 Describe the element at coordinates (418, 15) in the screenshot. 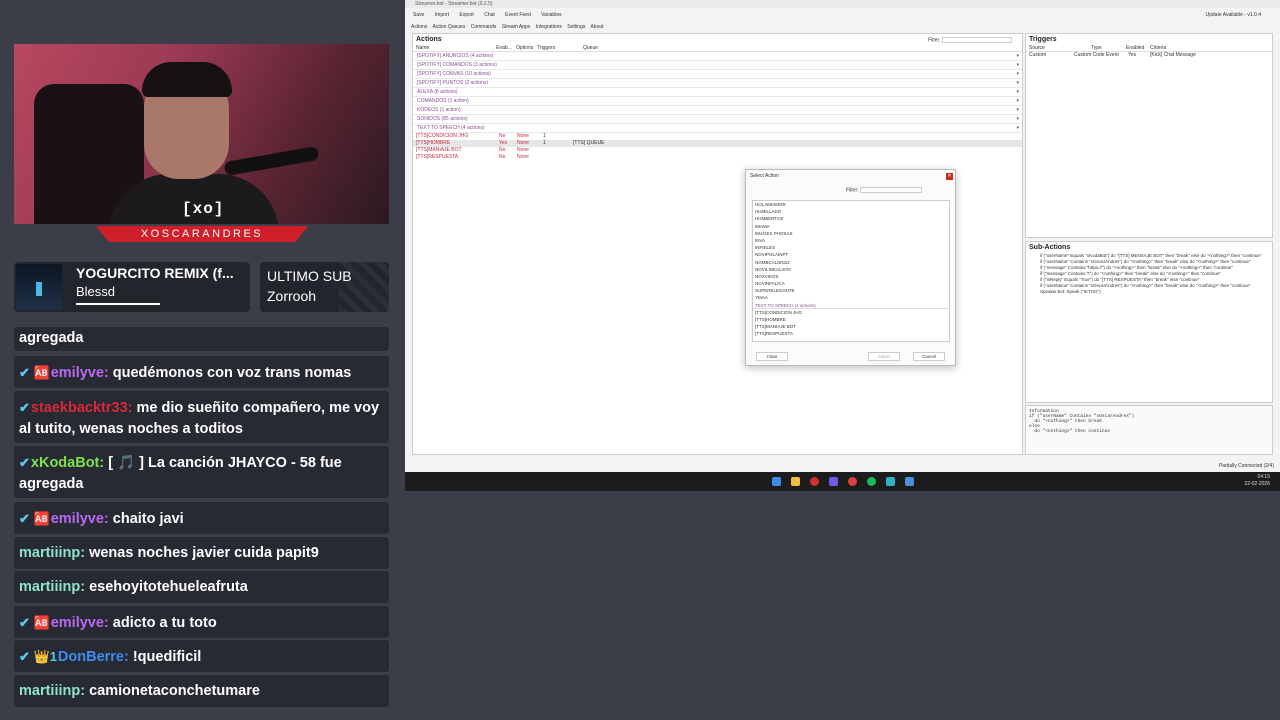

I see `save-button: Save` at that location.